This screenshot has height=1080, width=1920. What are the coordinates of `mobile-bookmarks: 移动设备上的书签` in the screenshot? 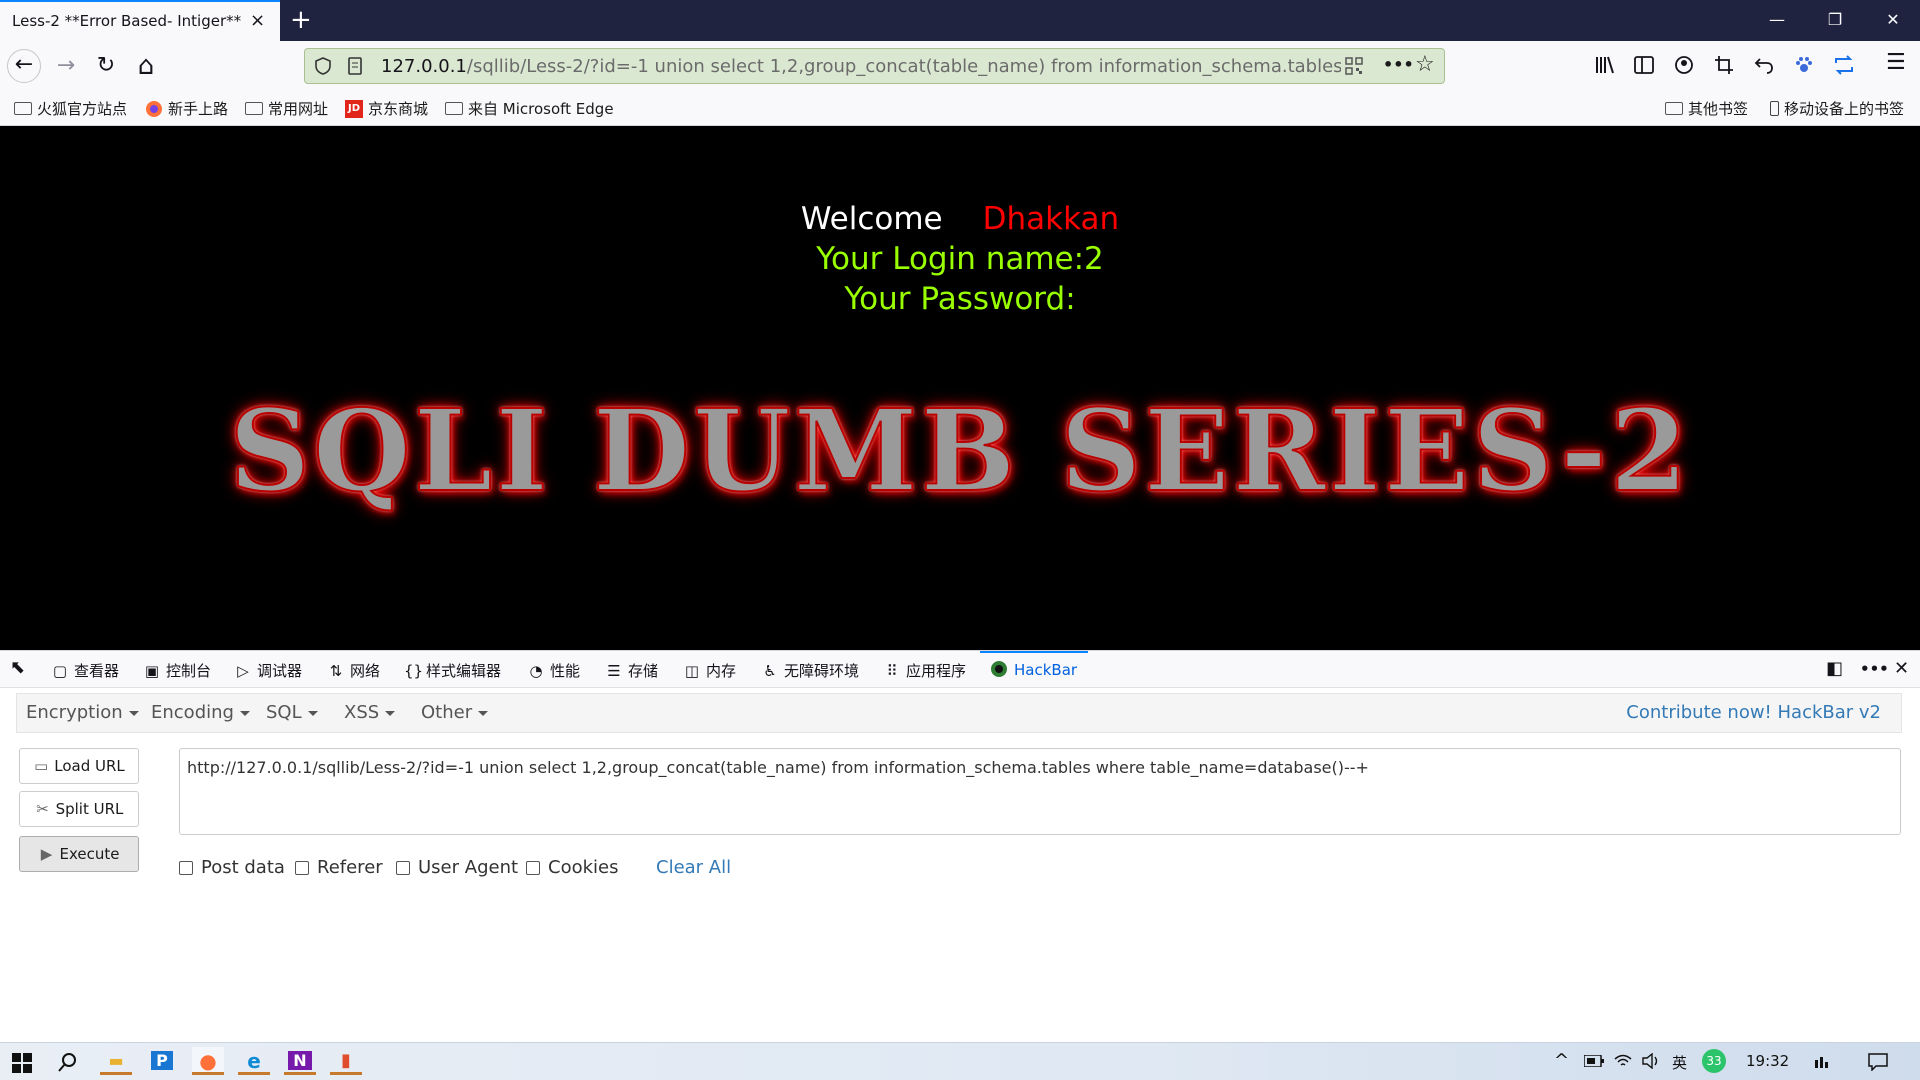 It's located at (1837, 108).